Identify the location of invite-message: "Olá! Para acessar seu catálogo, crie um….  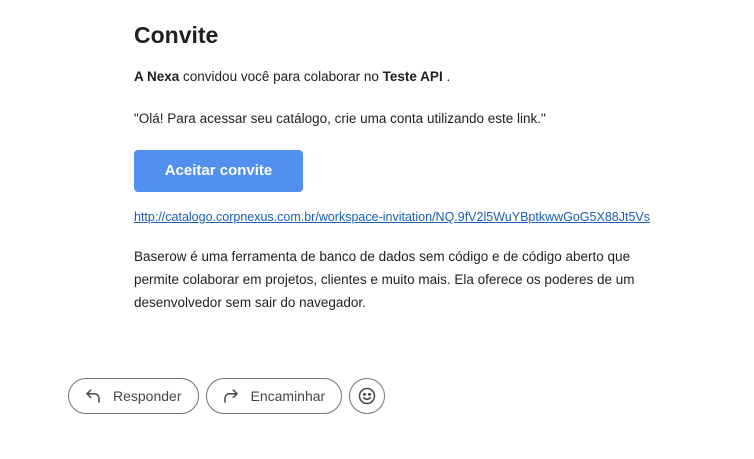
(340, 118).